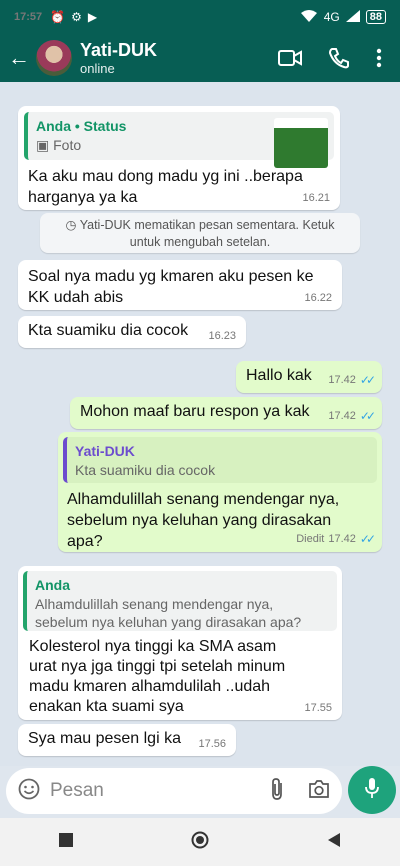  What do you see at coordinates (316, 198) in the screenshot?
I see `message-time: 16.21` at bounding box center [316, 198].